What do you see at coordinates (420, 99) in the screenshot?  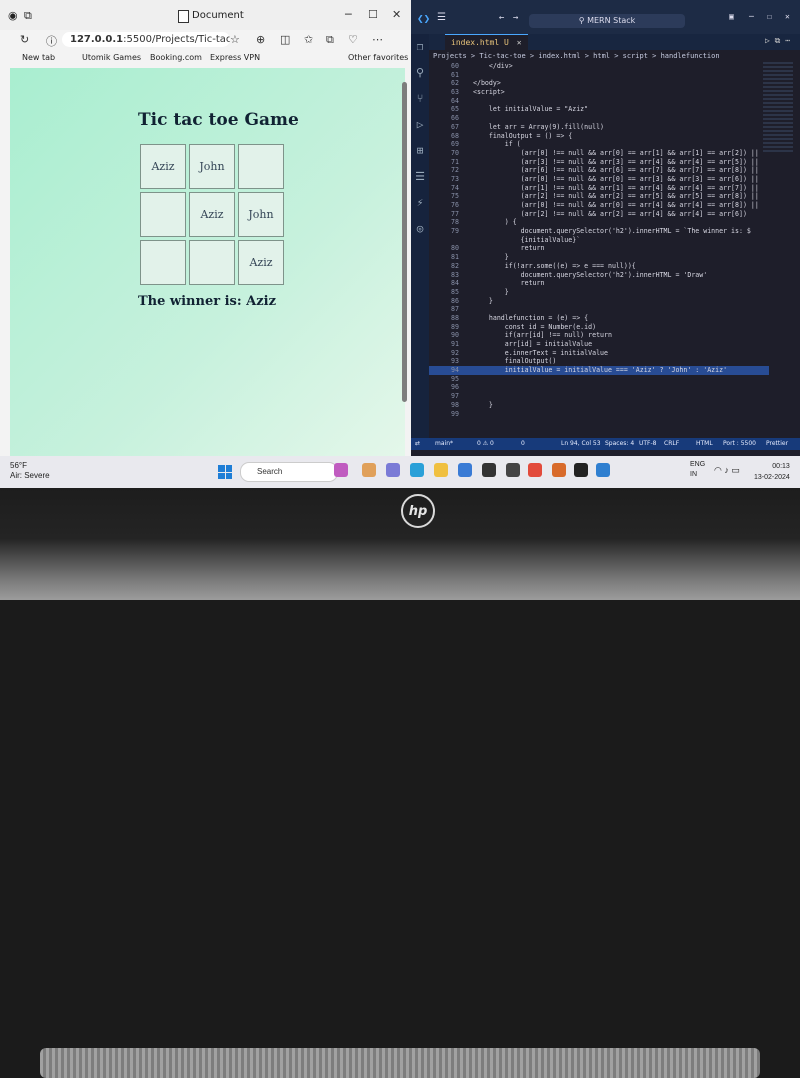 I see `source-control-icon: ⑂` at bounding box center [420, 99].